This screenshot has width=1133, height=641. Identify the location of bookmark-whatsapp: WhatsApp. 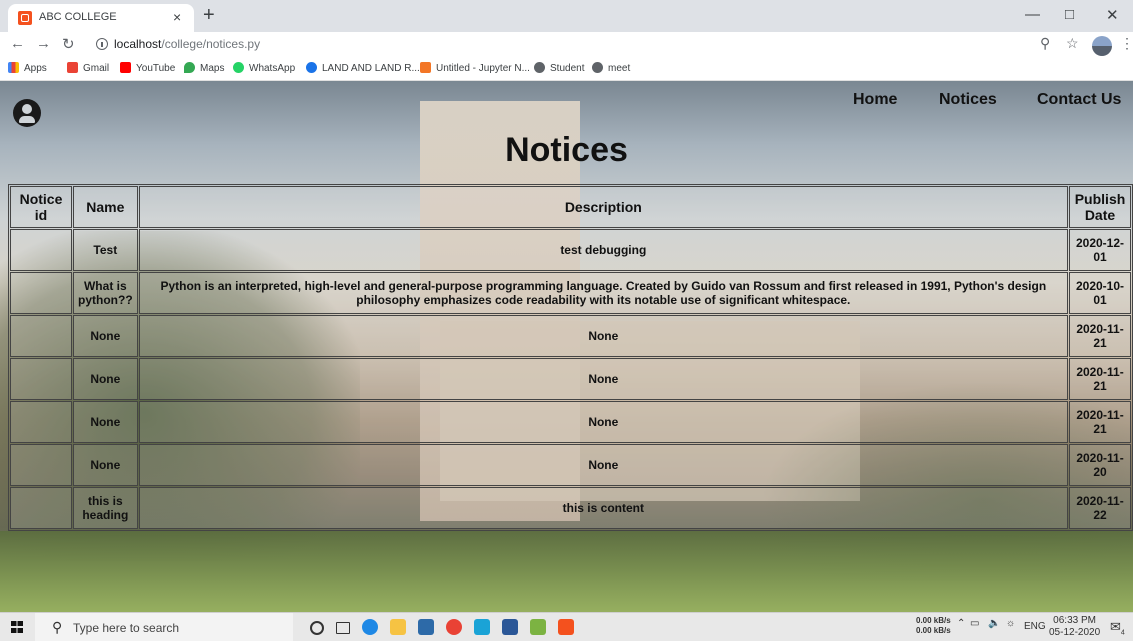
(264, 68).